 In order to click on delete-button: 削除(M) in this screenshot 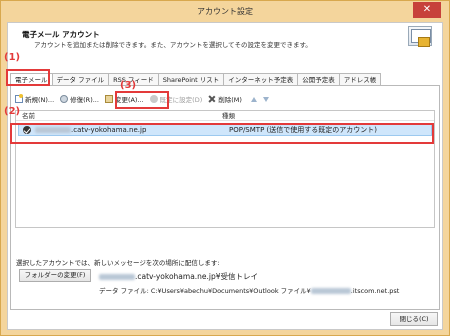, I will do `click(225, 99)`.